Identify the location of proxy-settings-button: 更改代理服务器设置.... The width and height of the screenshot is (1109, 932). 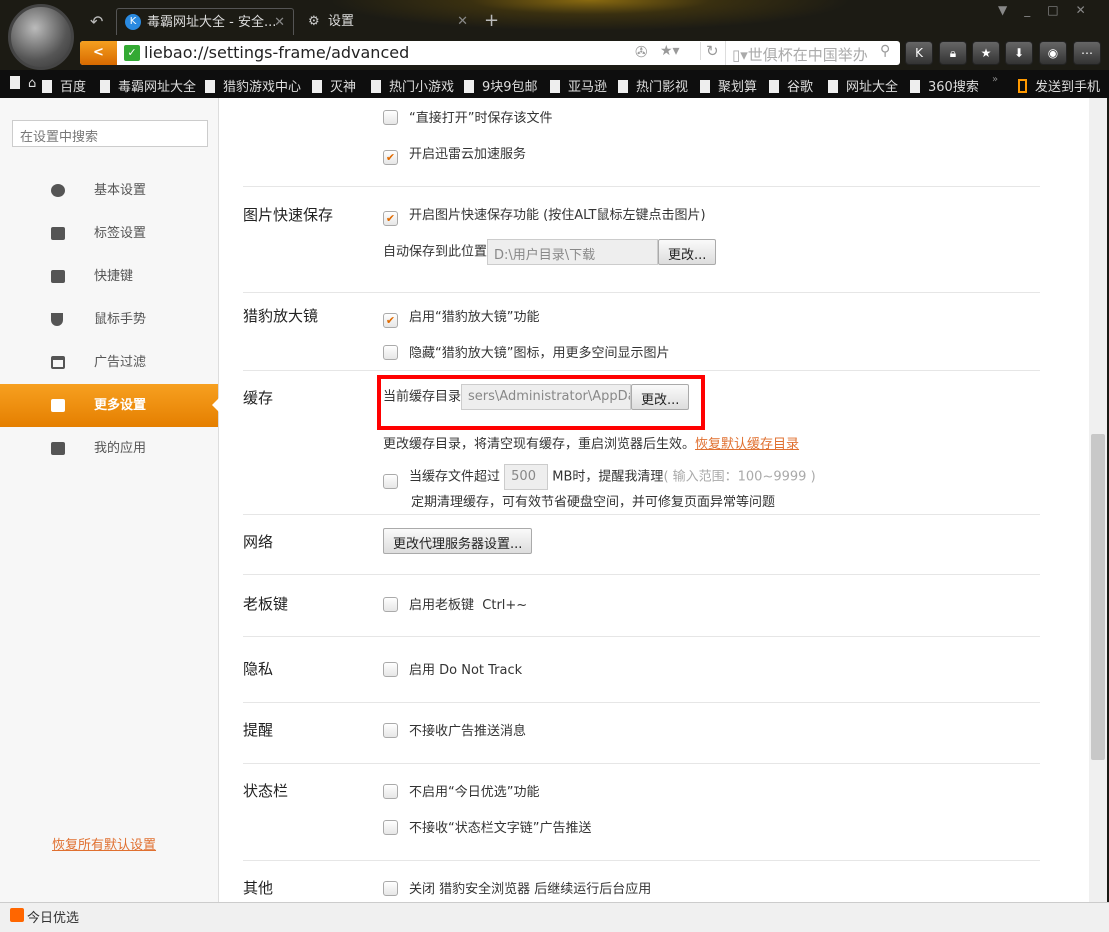
(458, 541).